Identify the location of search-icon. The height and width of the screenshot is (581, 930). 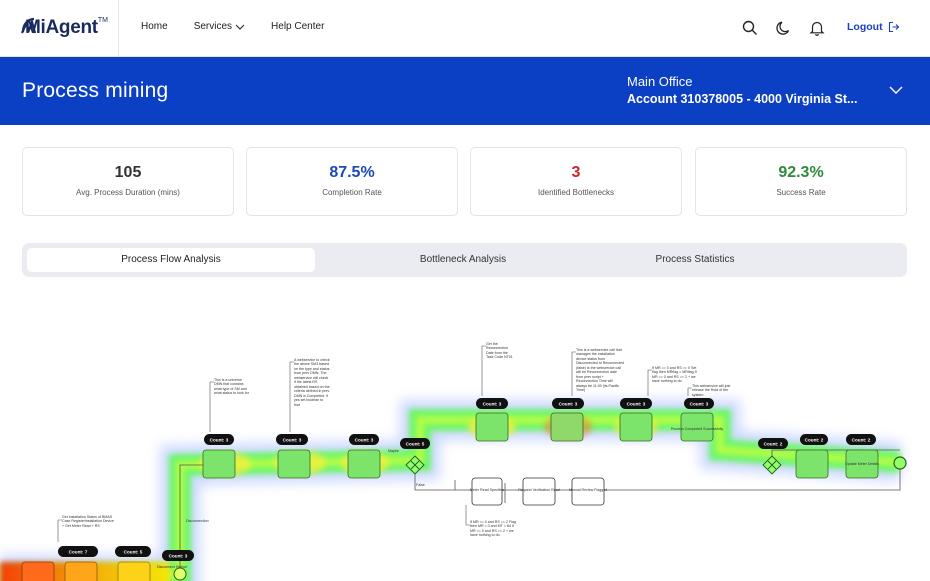
(750, 28).